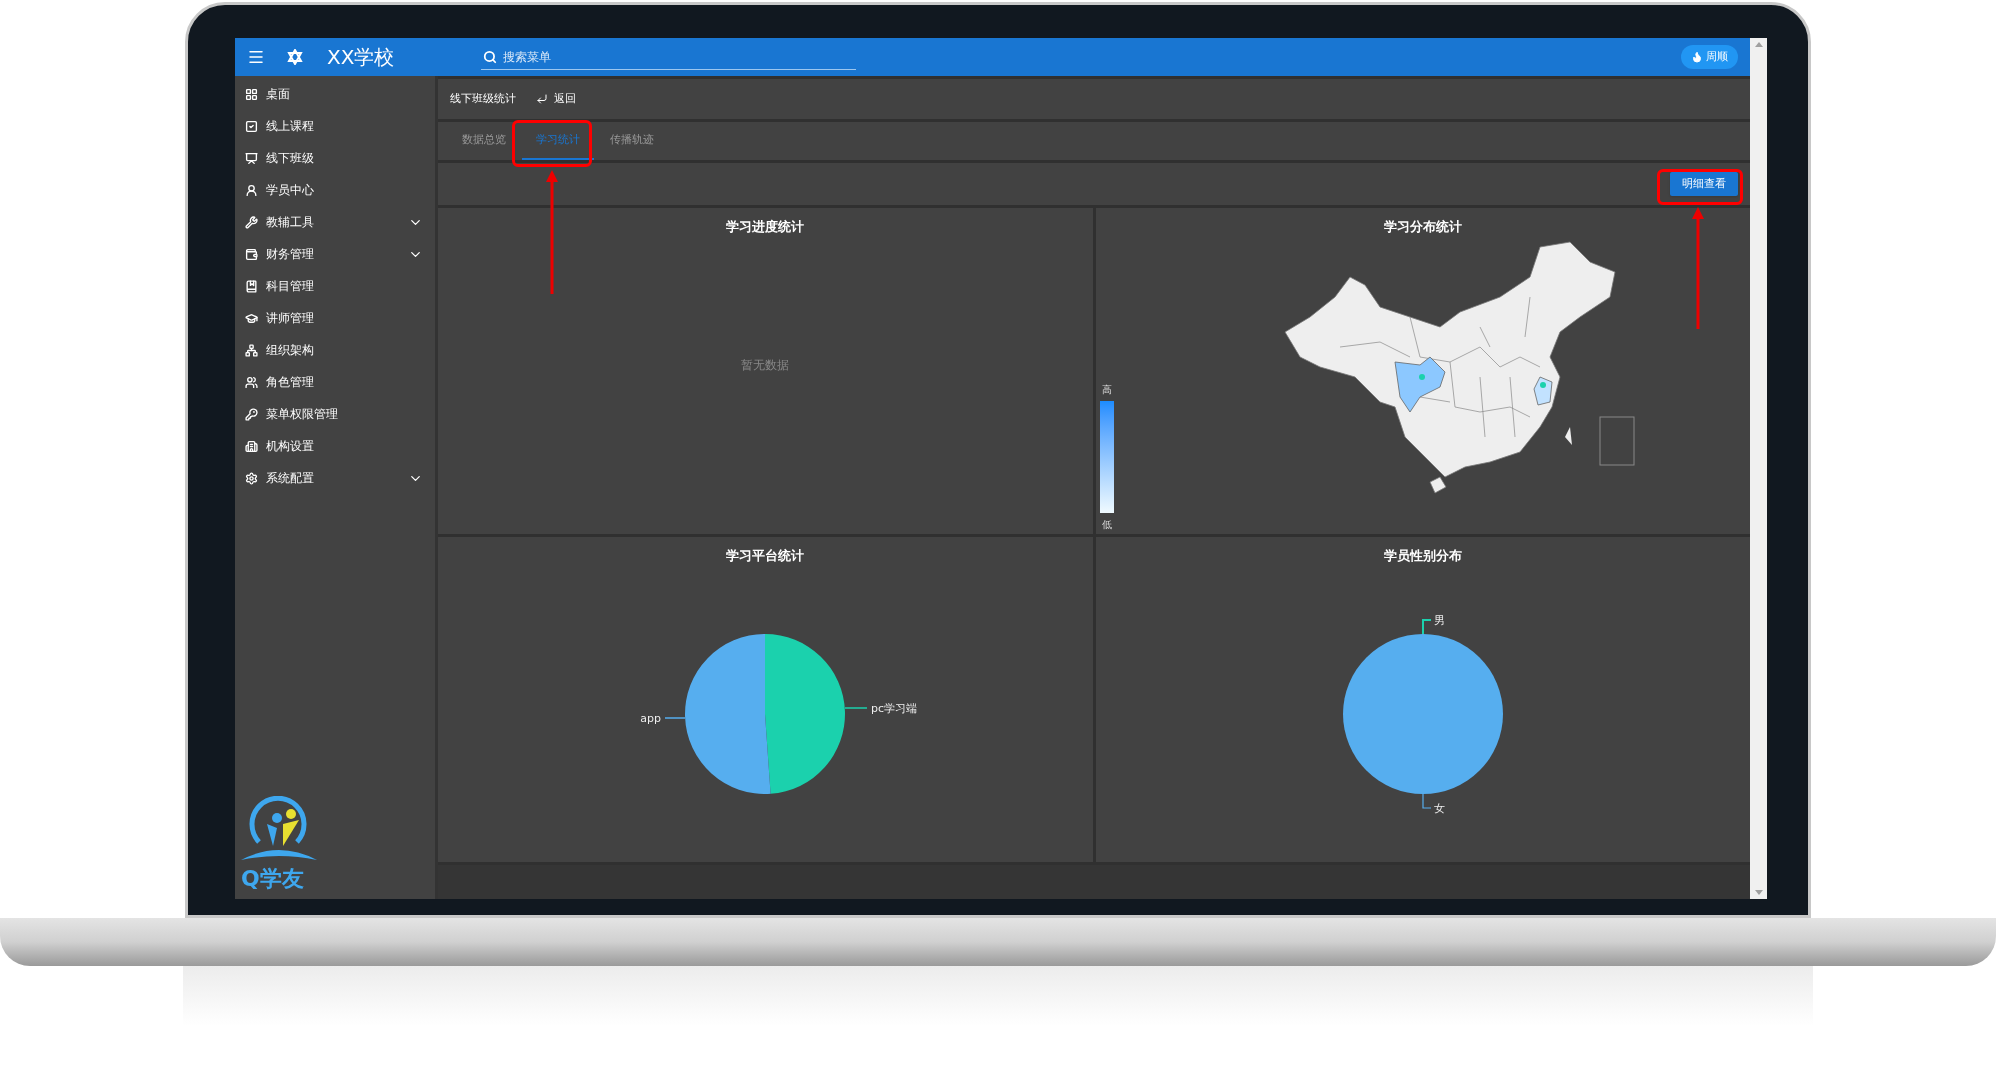 Image resolution: width=1996 pixels, height=1075 pixels. I want to click on checkbox-icon, so click(251, 126).